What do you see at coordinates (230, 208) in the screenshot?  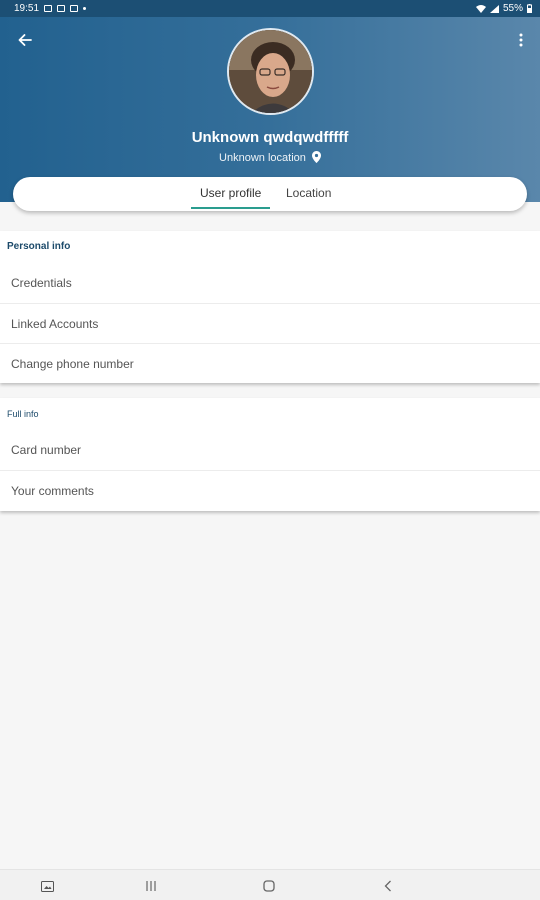 I see `active-tab-indicator` at bounding box center [230, 208].